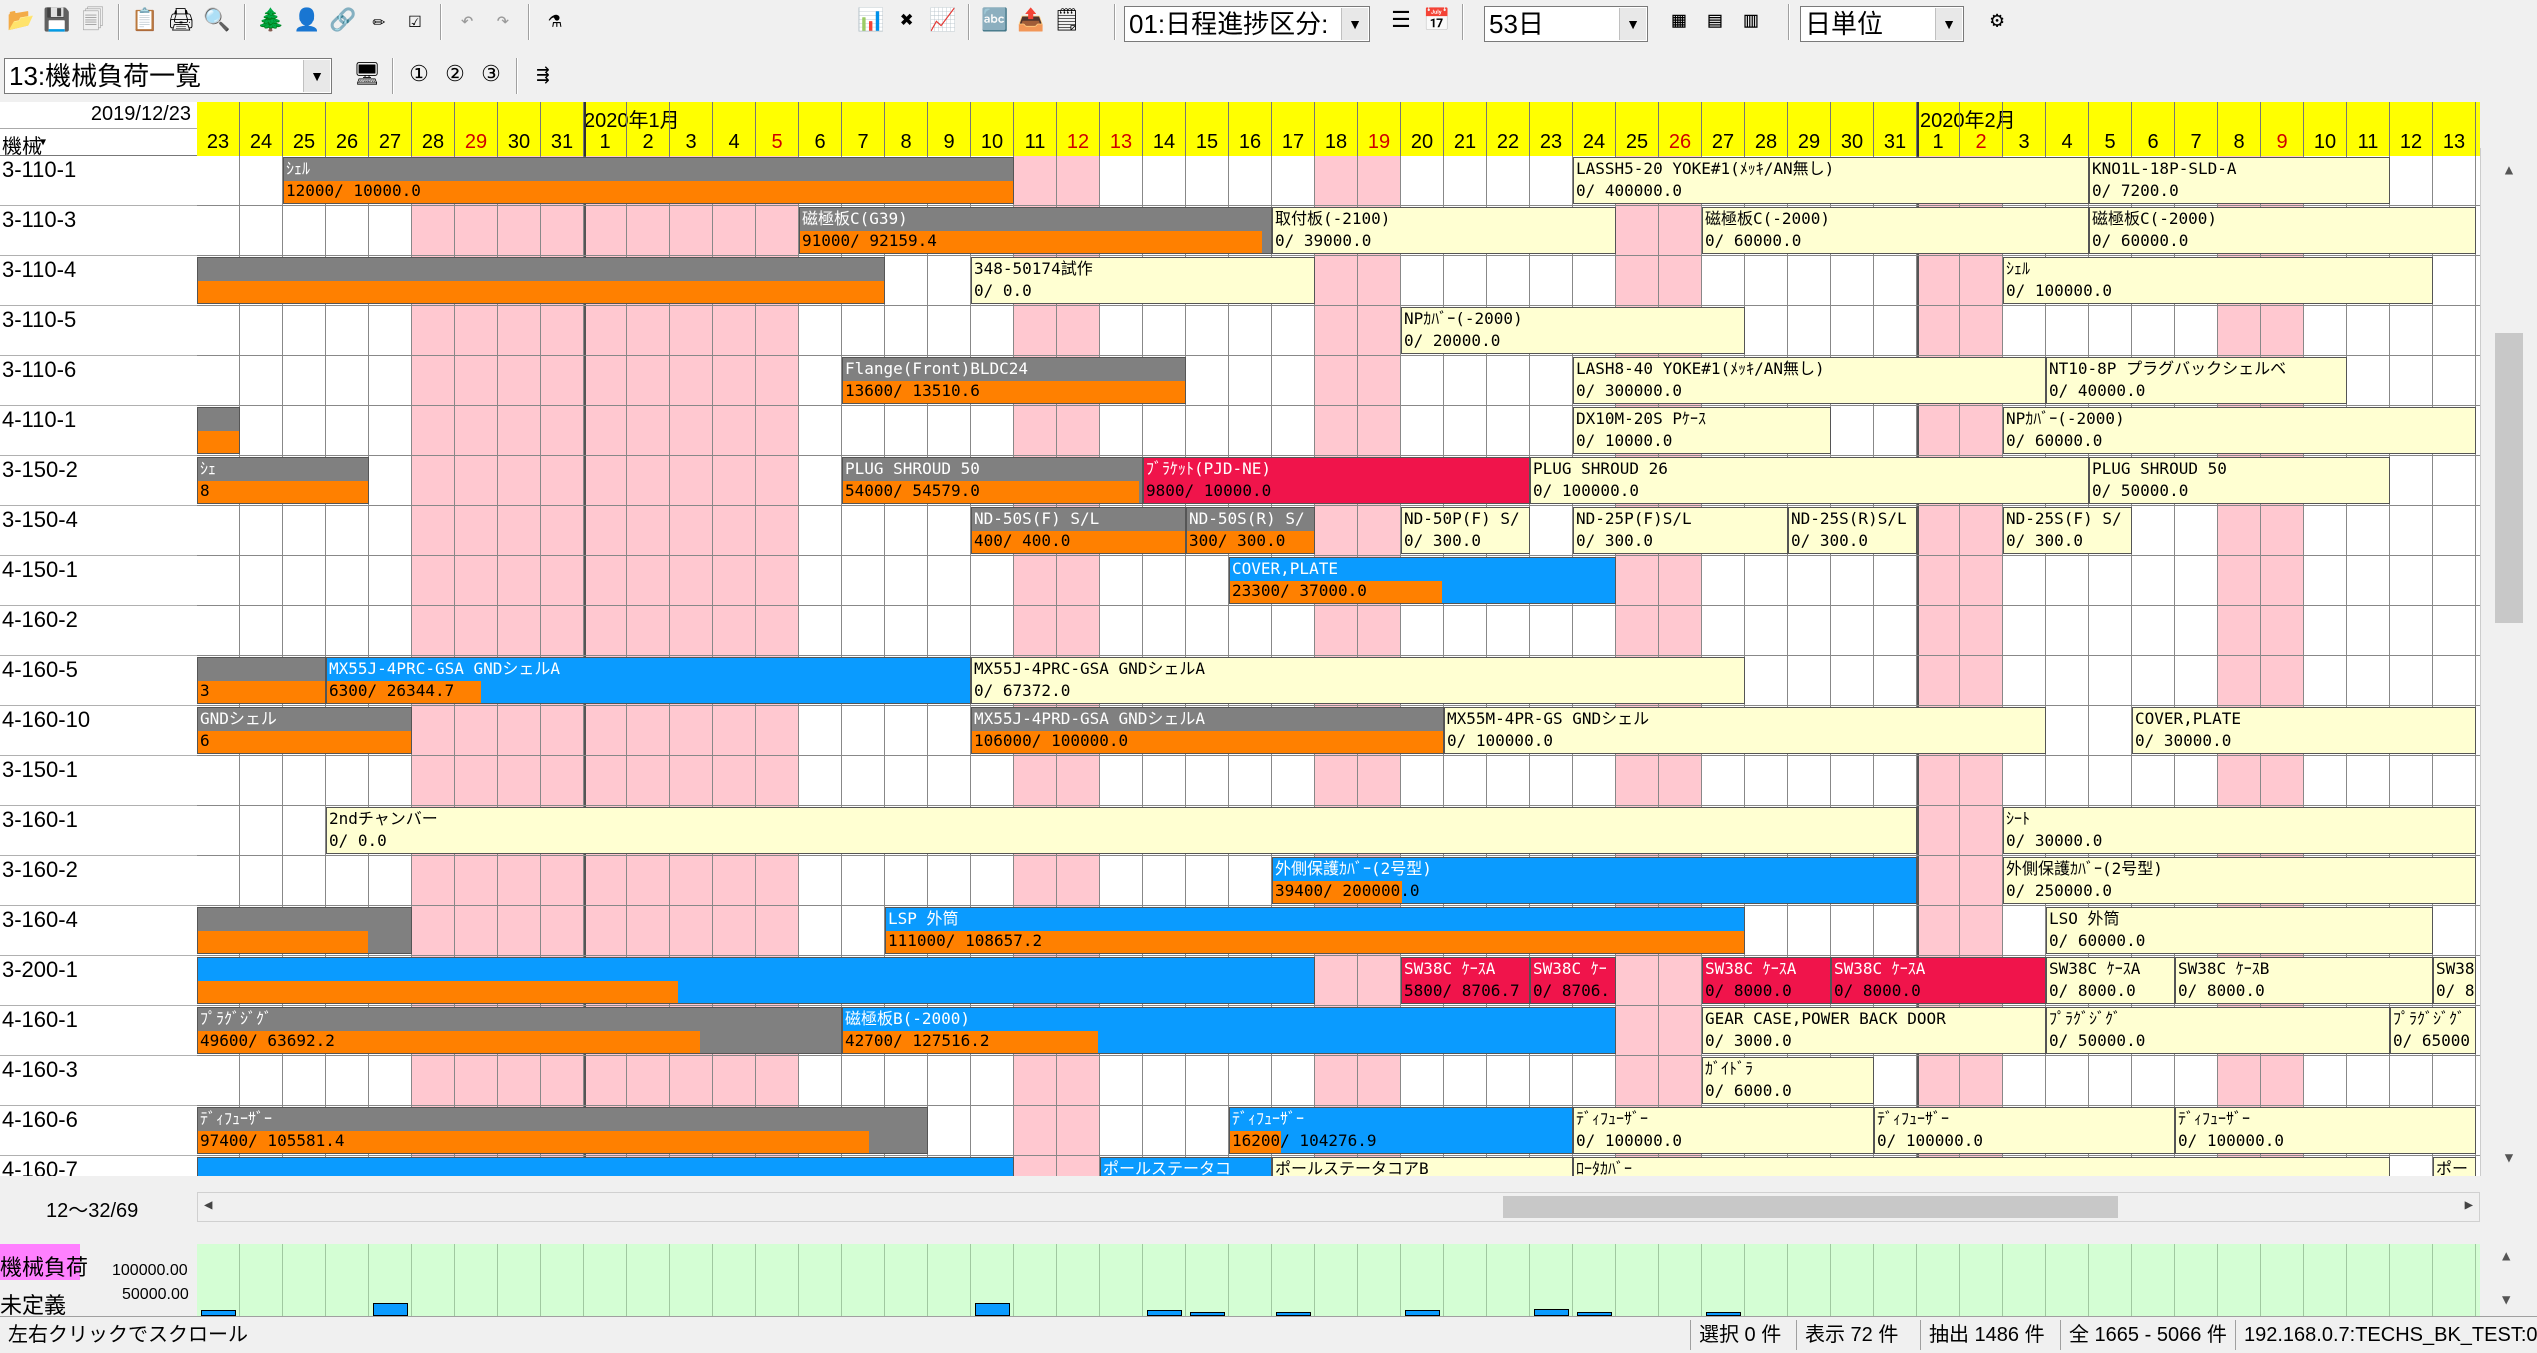 The height and width of the screenshot is (1353, 2537). I want to click on open-folder-icon: 📂, so click(21, 21).